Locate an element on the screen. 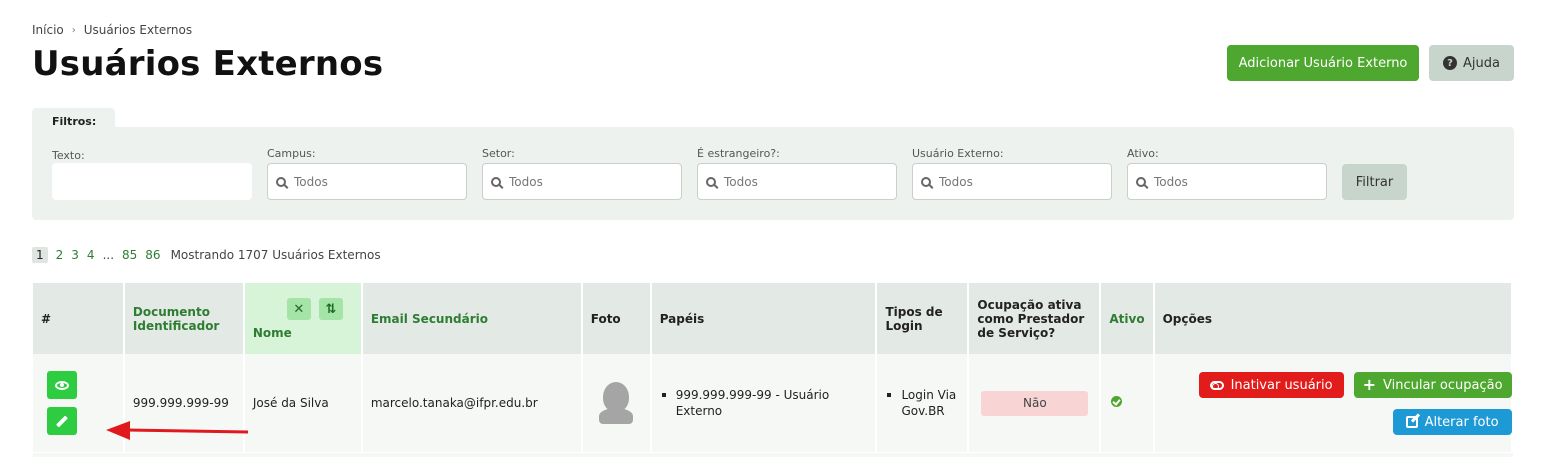 The height and width of the screenshot is (457, 1542). filter-usuario-externo-label: Usuário Externo: is located at coordinates (958, 153).